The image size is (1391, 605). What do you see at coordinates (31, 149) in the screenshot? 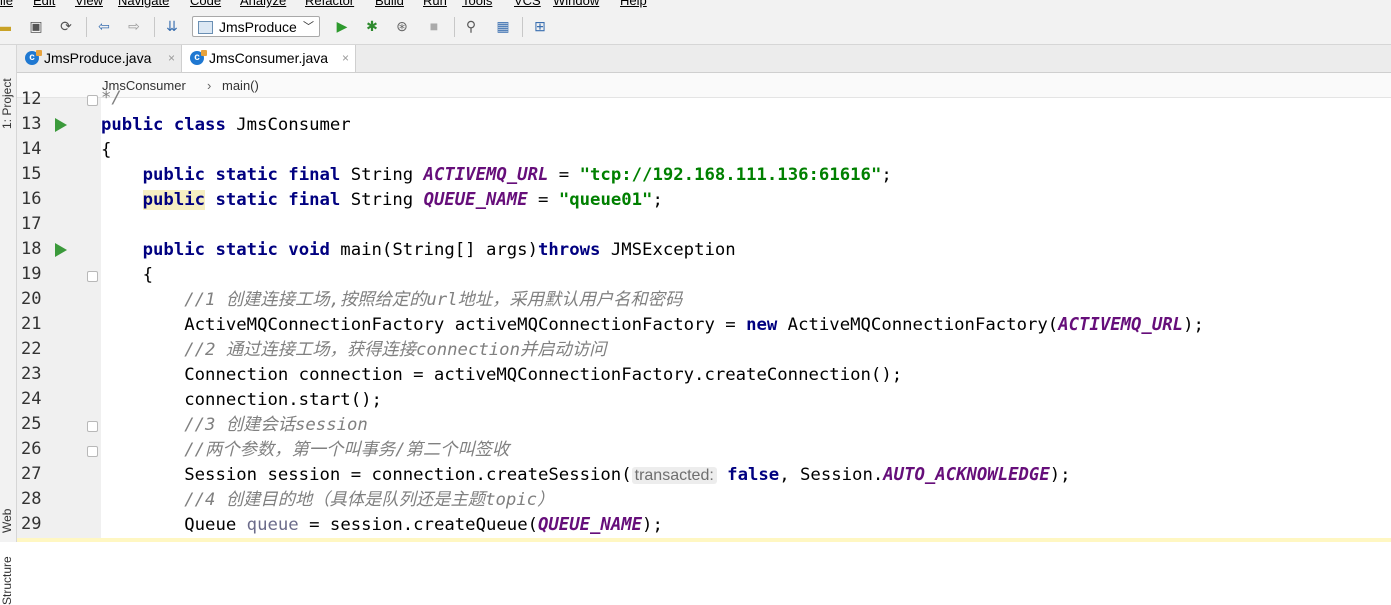
I see `line-number: 14` at bounding box center [31, 149].